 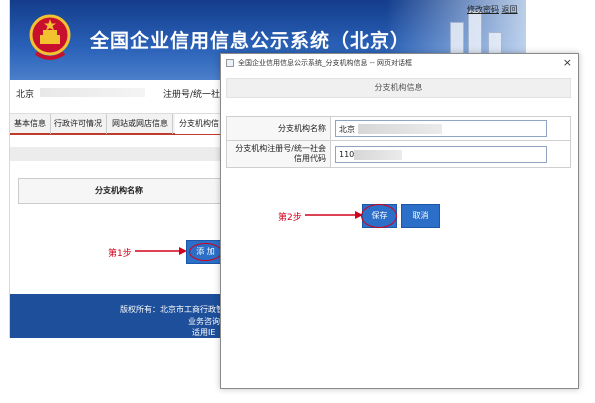 What do you see at coordinates (204, 321) in the screenshot?
I see `footer-consult: 业务咨询` at bounding box center [204, 321].